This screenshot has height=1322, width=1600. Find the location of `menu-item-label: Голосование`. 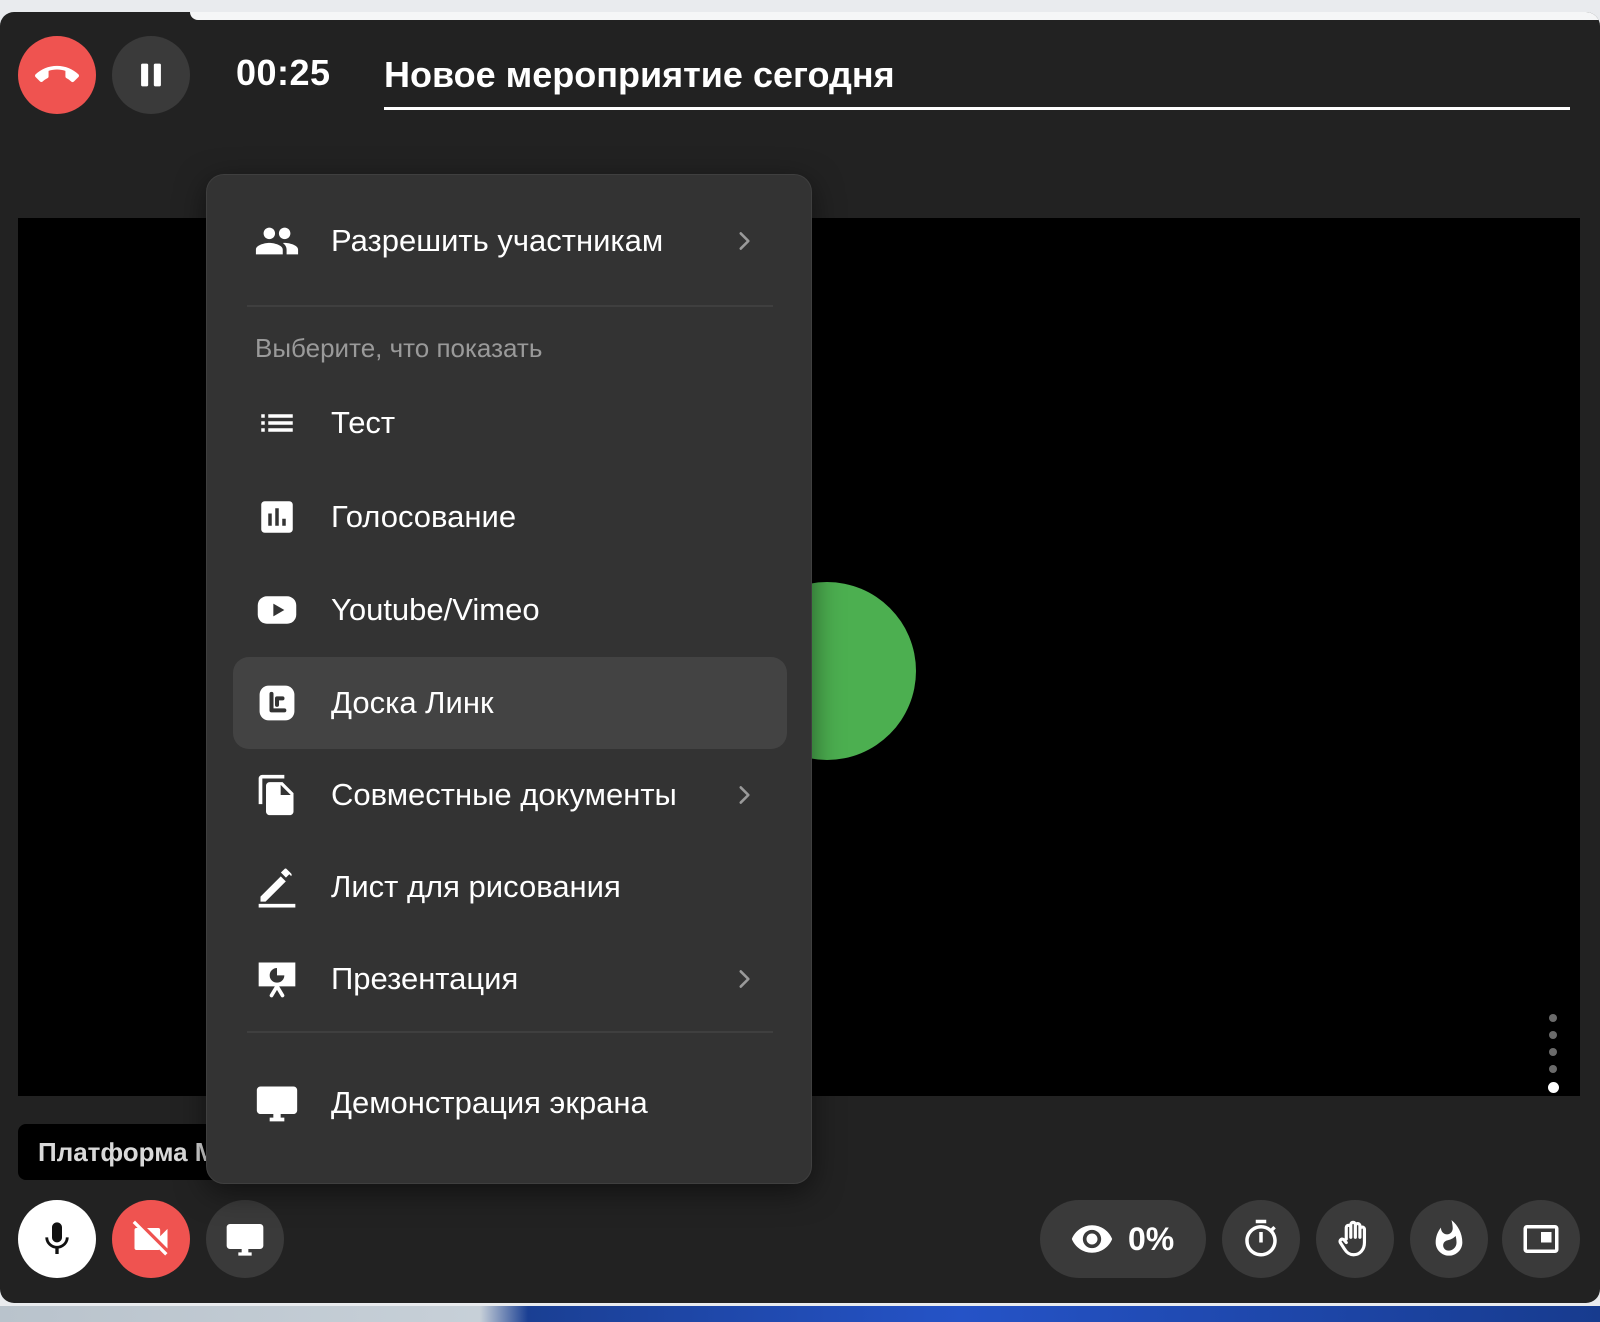

menu-item-label: Голосование is located at coordinates (424, 516).